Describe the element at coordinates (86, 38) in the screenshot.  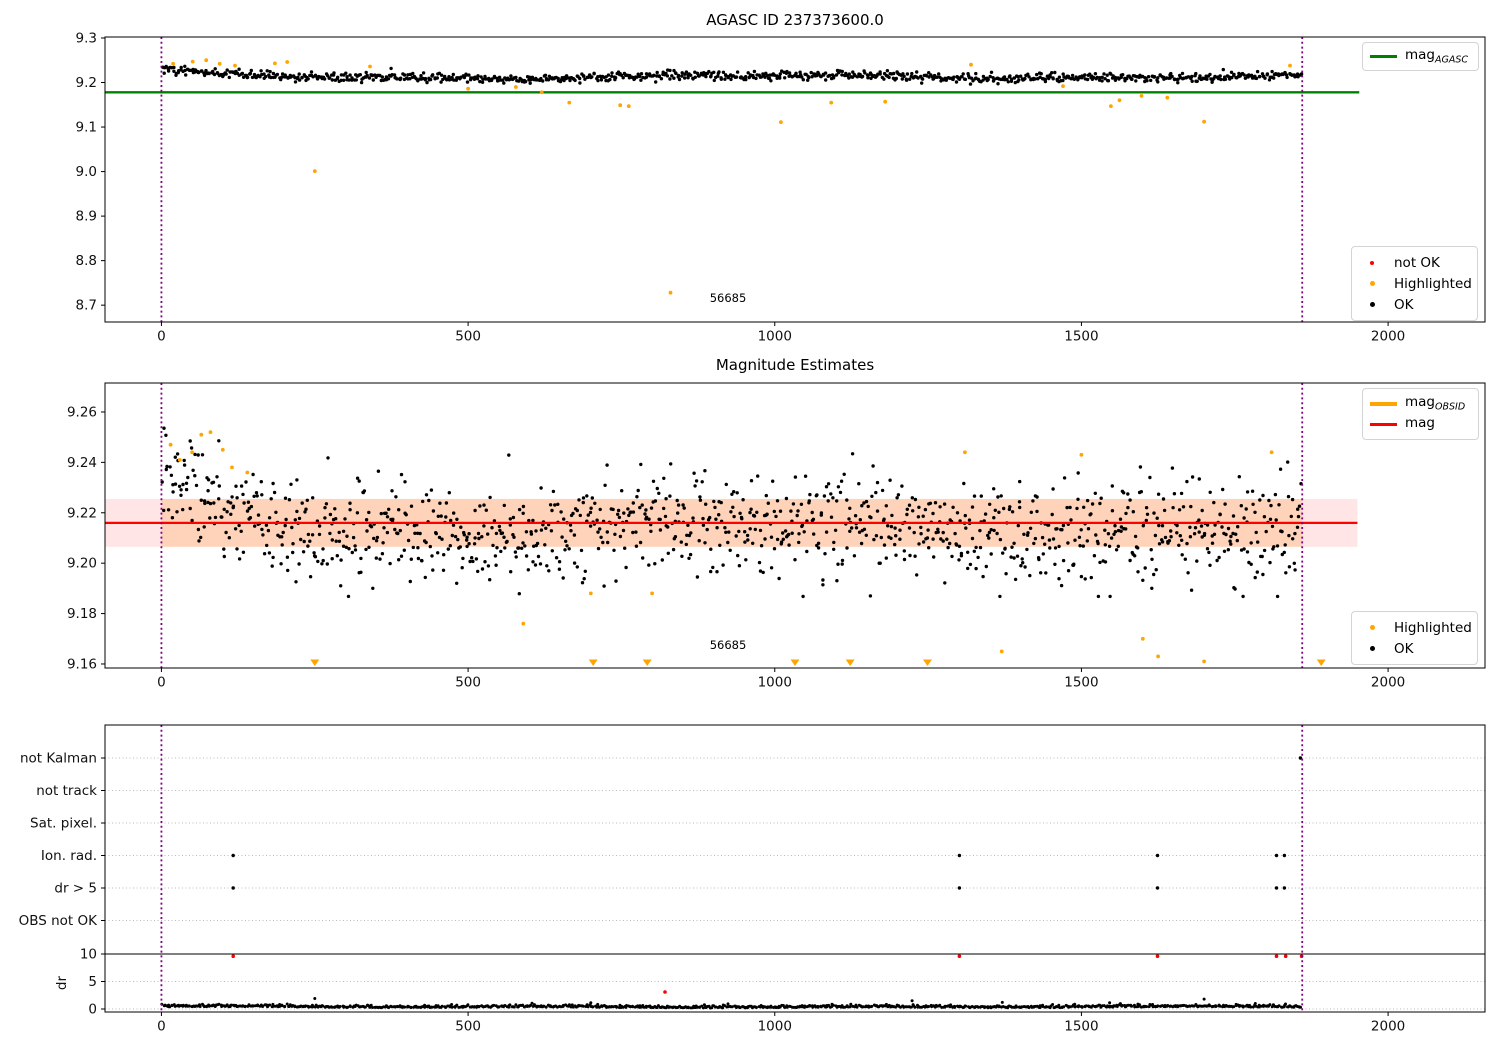
I see `svg-text: 9.3` at that location.